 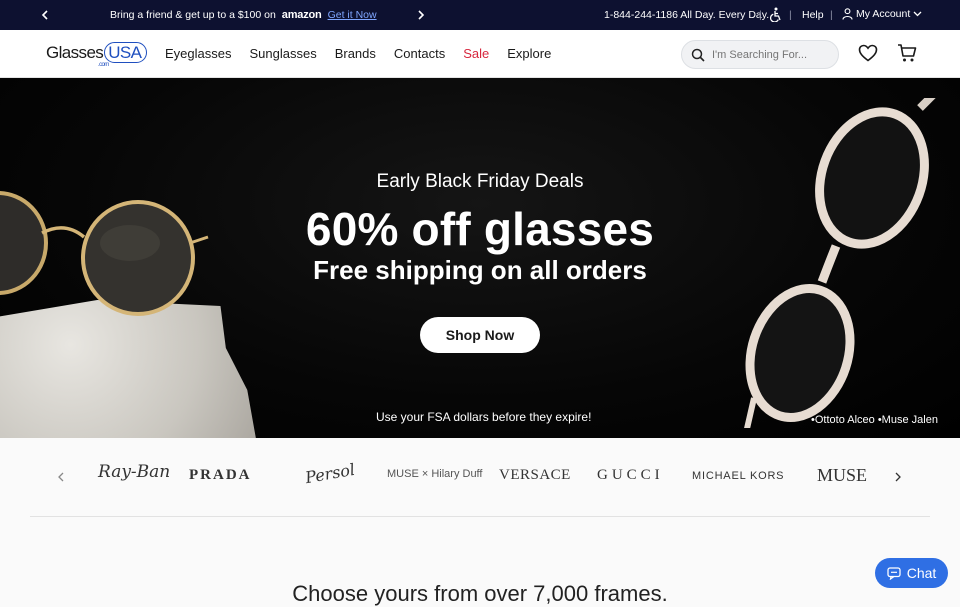 What do you see at coordinates (813, 15) in the screenshot?
I see `help-link: Help` at bounding box center [813, 15].